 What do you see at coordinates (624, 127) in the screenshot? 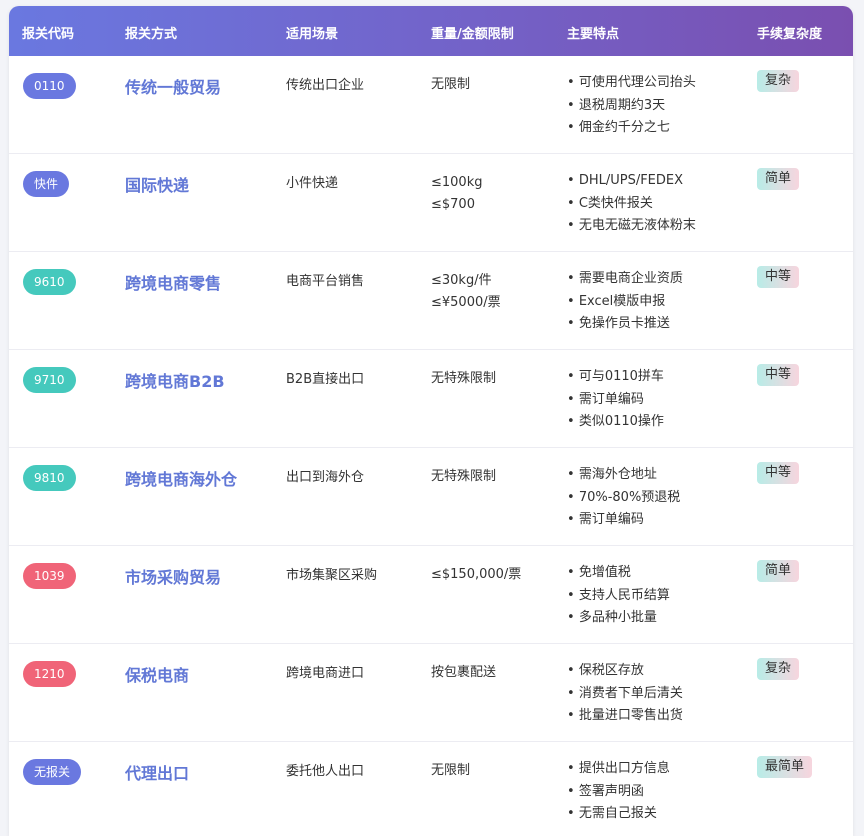
I see `feature-text: 佣金约千分之七` at bounding box center [624, 127].